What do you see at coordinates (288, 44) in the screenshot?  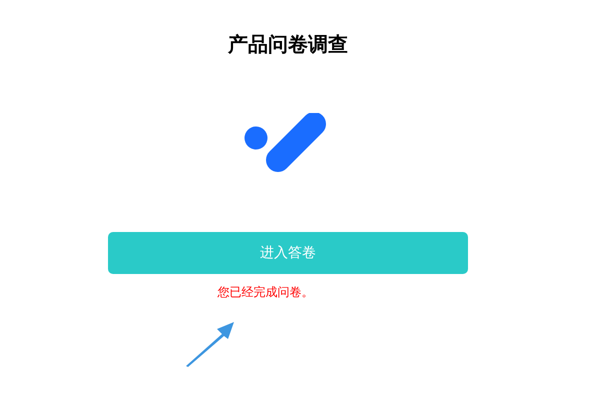 I see `page-title: 产品问卷调查` at bounding box center [288, 44].